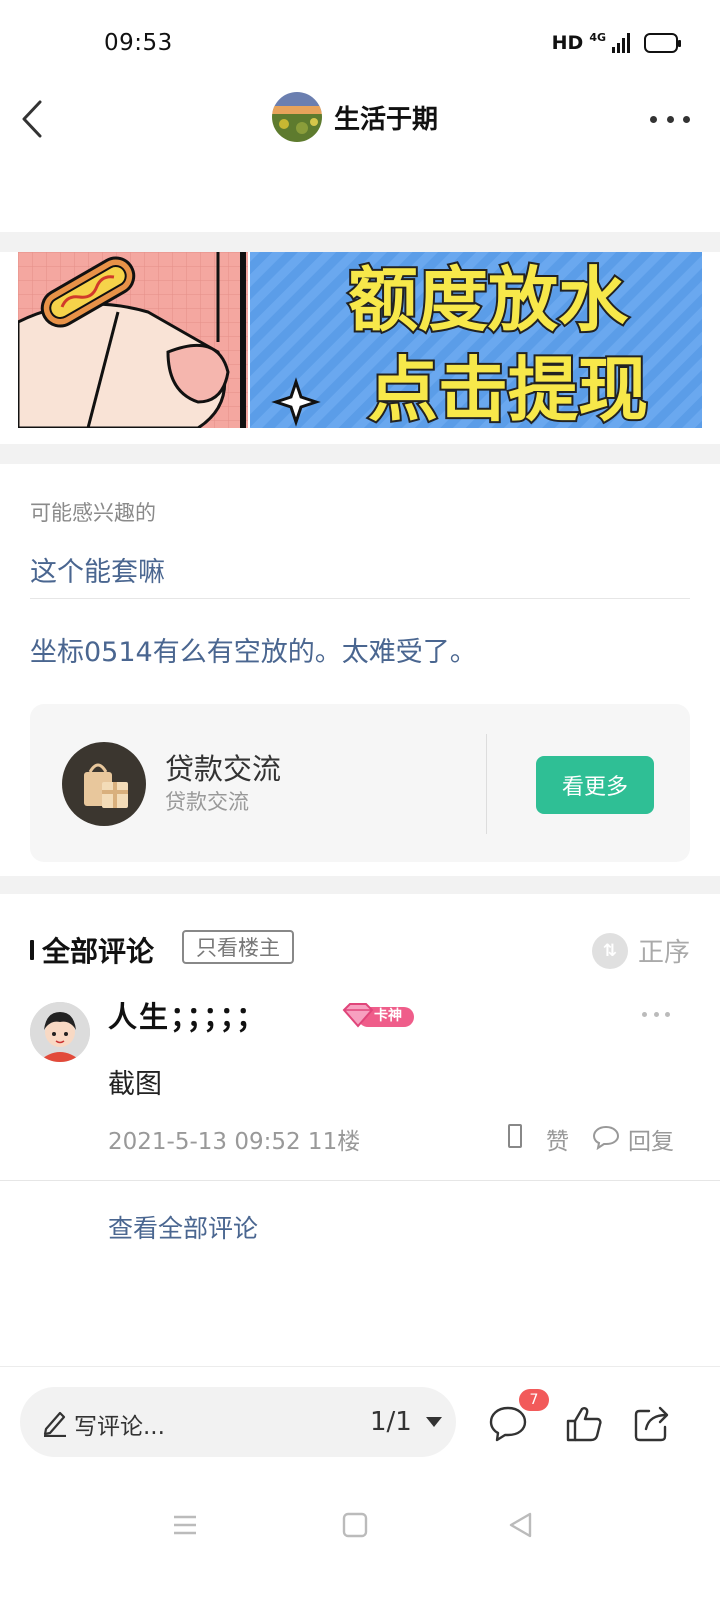 The image size is (720, 1600). I want to click on page-indicator: 1/1, so click(391, 1422).